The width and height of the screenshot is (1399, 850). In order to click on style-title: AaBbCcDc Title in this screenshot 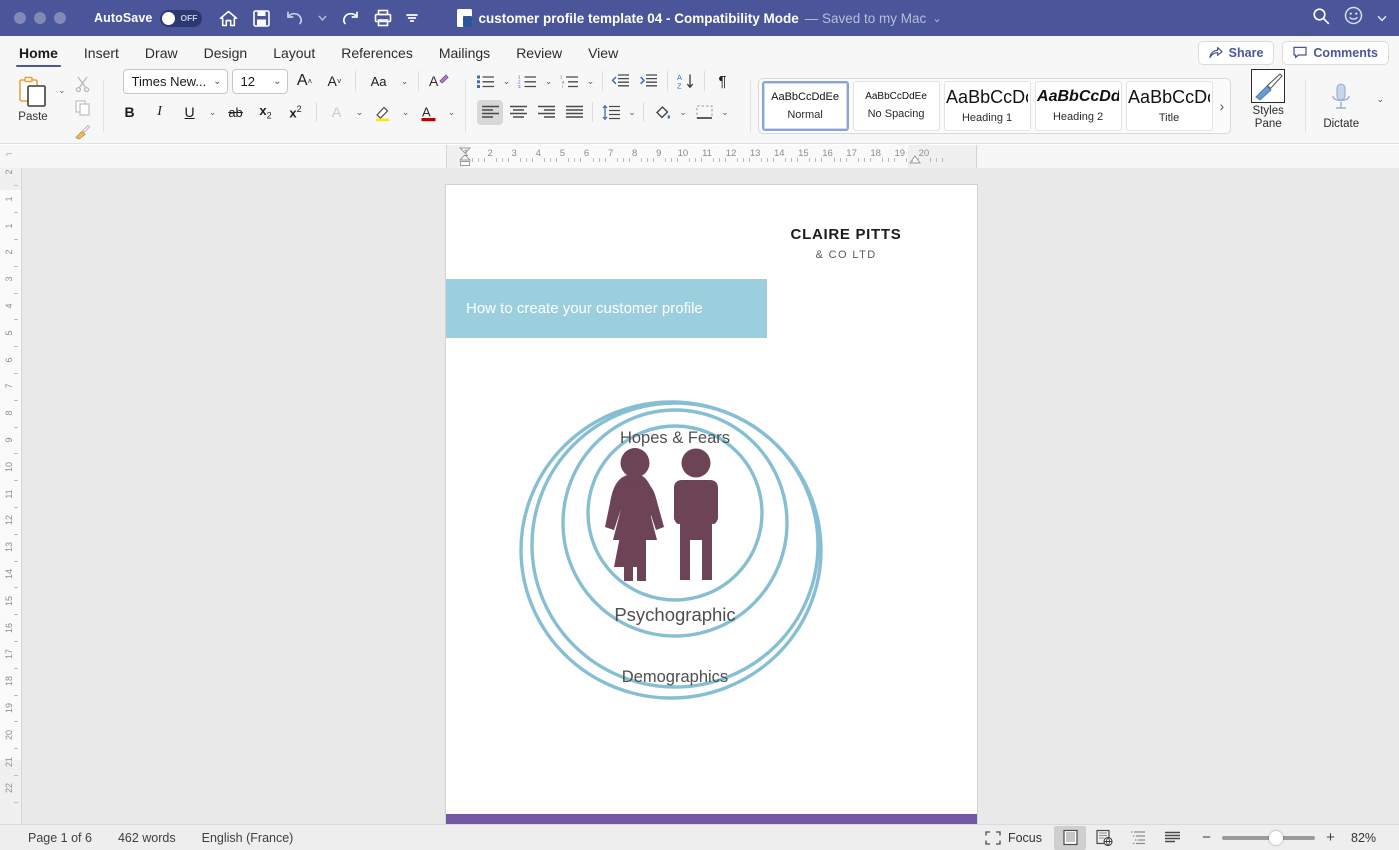, I will do `click(1169, 106)`.